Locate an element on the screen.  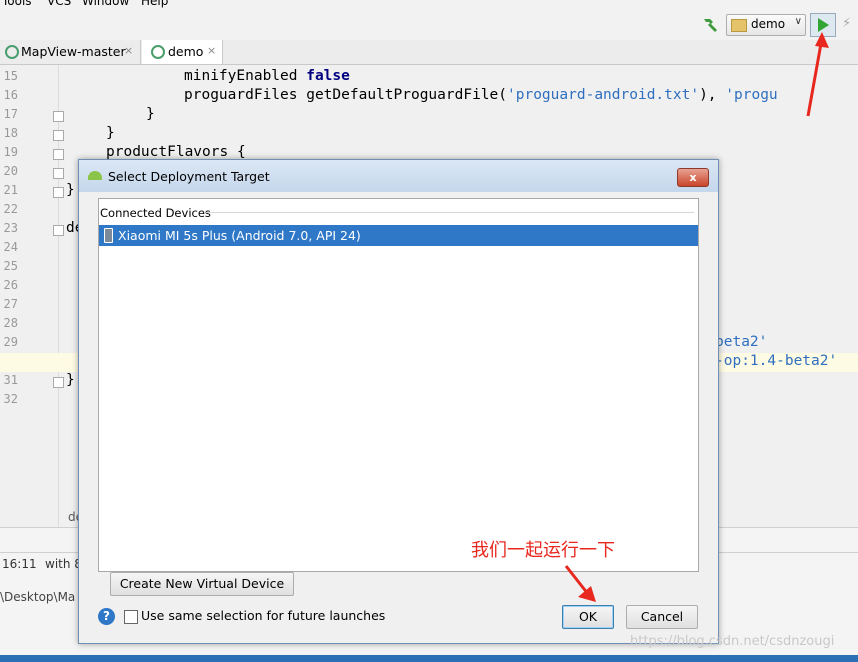
arrow-to-ok-icon is located at coordinates (580, 583).